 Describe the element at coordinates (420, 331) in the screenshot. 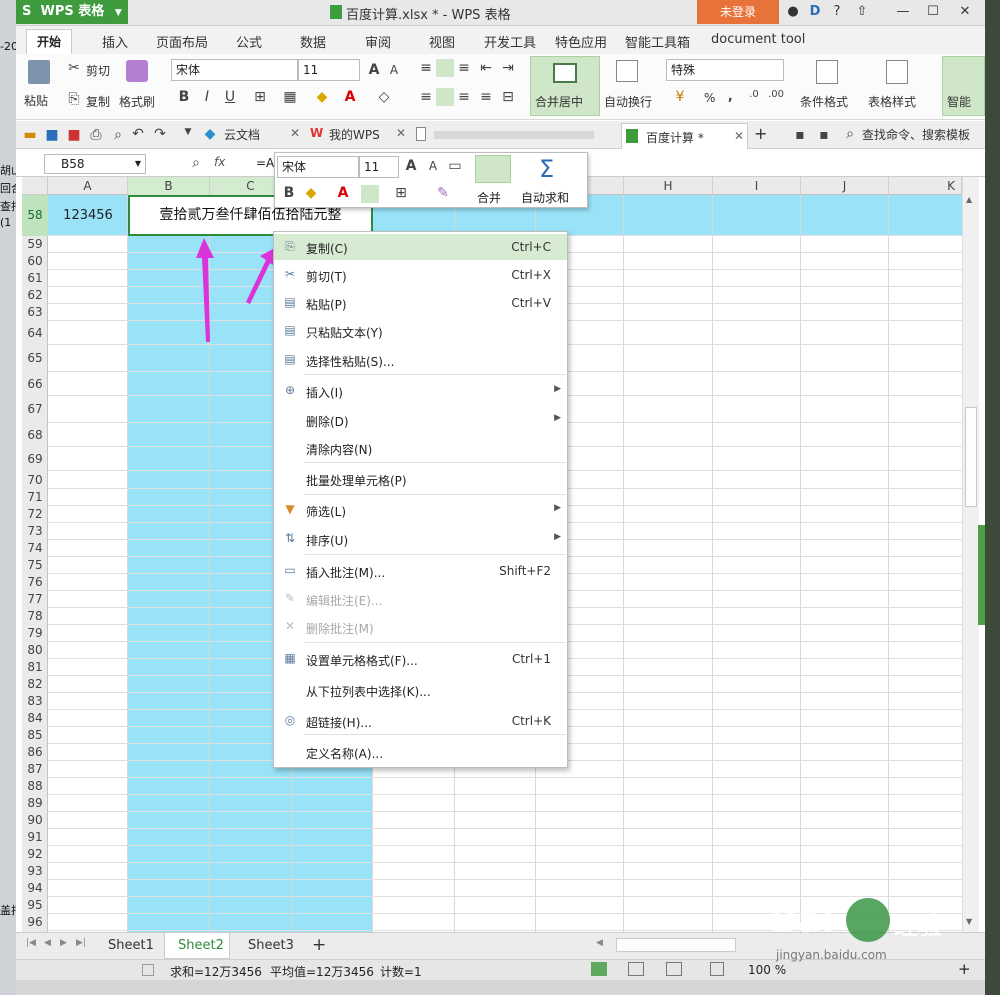

I see `menu-item-4: ▤ 只粘贴文本(Y)` at that location.